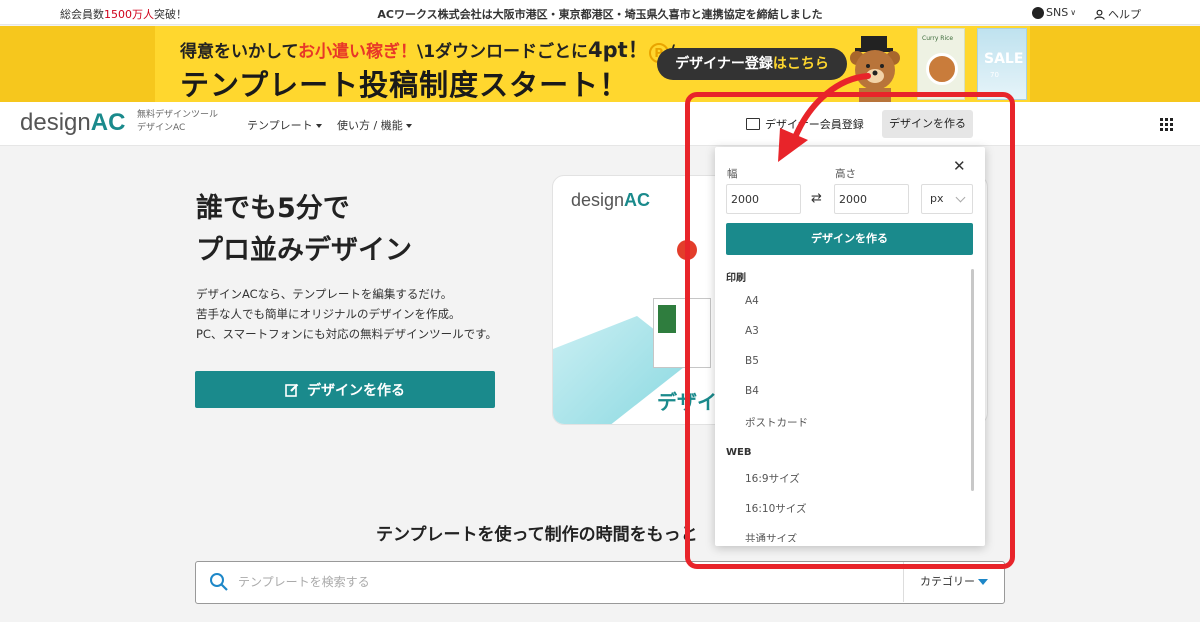  I want to click on sale-template-thumbnail: SALE 70, so click(1002, 64).